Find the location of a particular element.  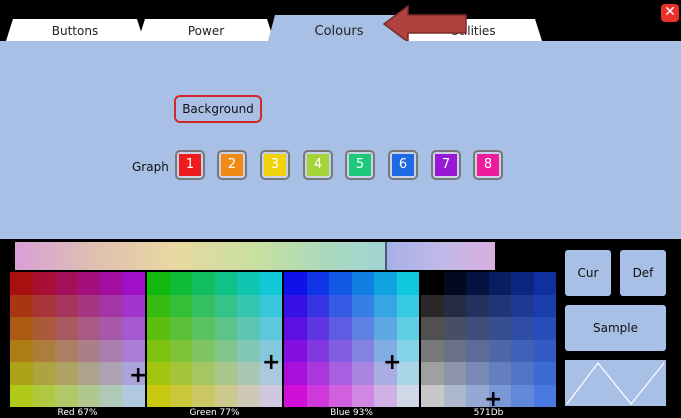

tab-buttons: Buttons is located at coordinates (75, 30).